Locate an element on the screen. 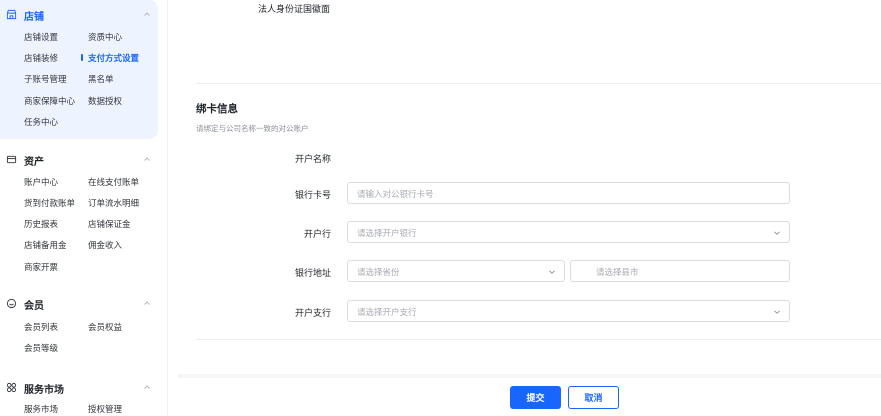 This screenshot has height=416, width=881. card-number-placeholder: 请输入对公银行卡号 is located at coordinates (395, 195).